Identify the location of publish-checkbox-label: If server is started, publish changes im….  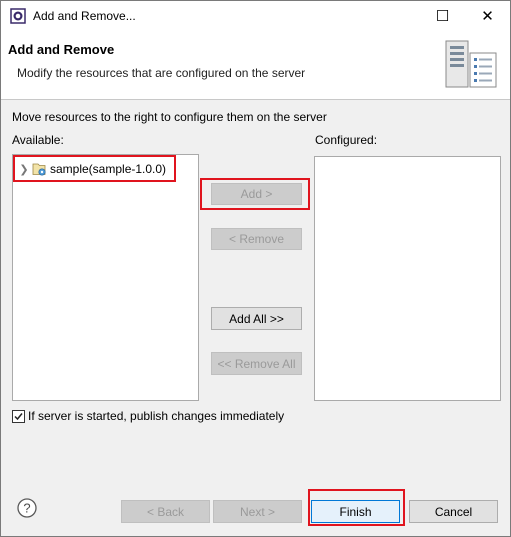
(156, 416).